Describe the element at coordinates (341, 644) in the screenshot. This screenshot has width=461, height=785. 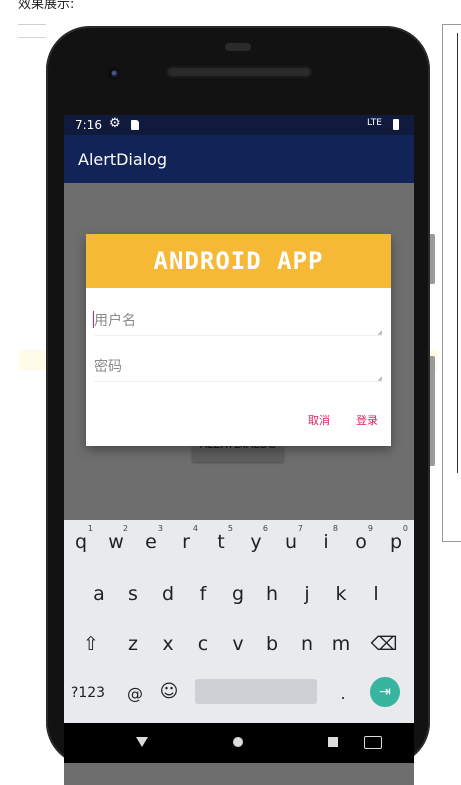
I see `key-m: m` at that location.